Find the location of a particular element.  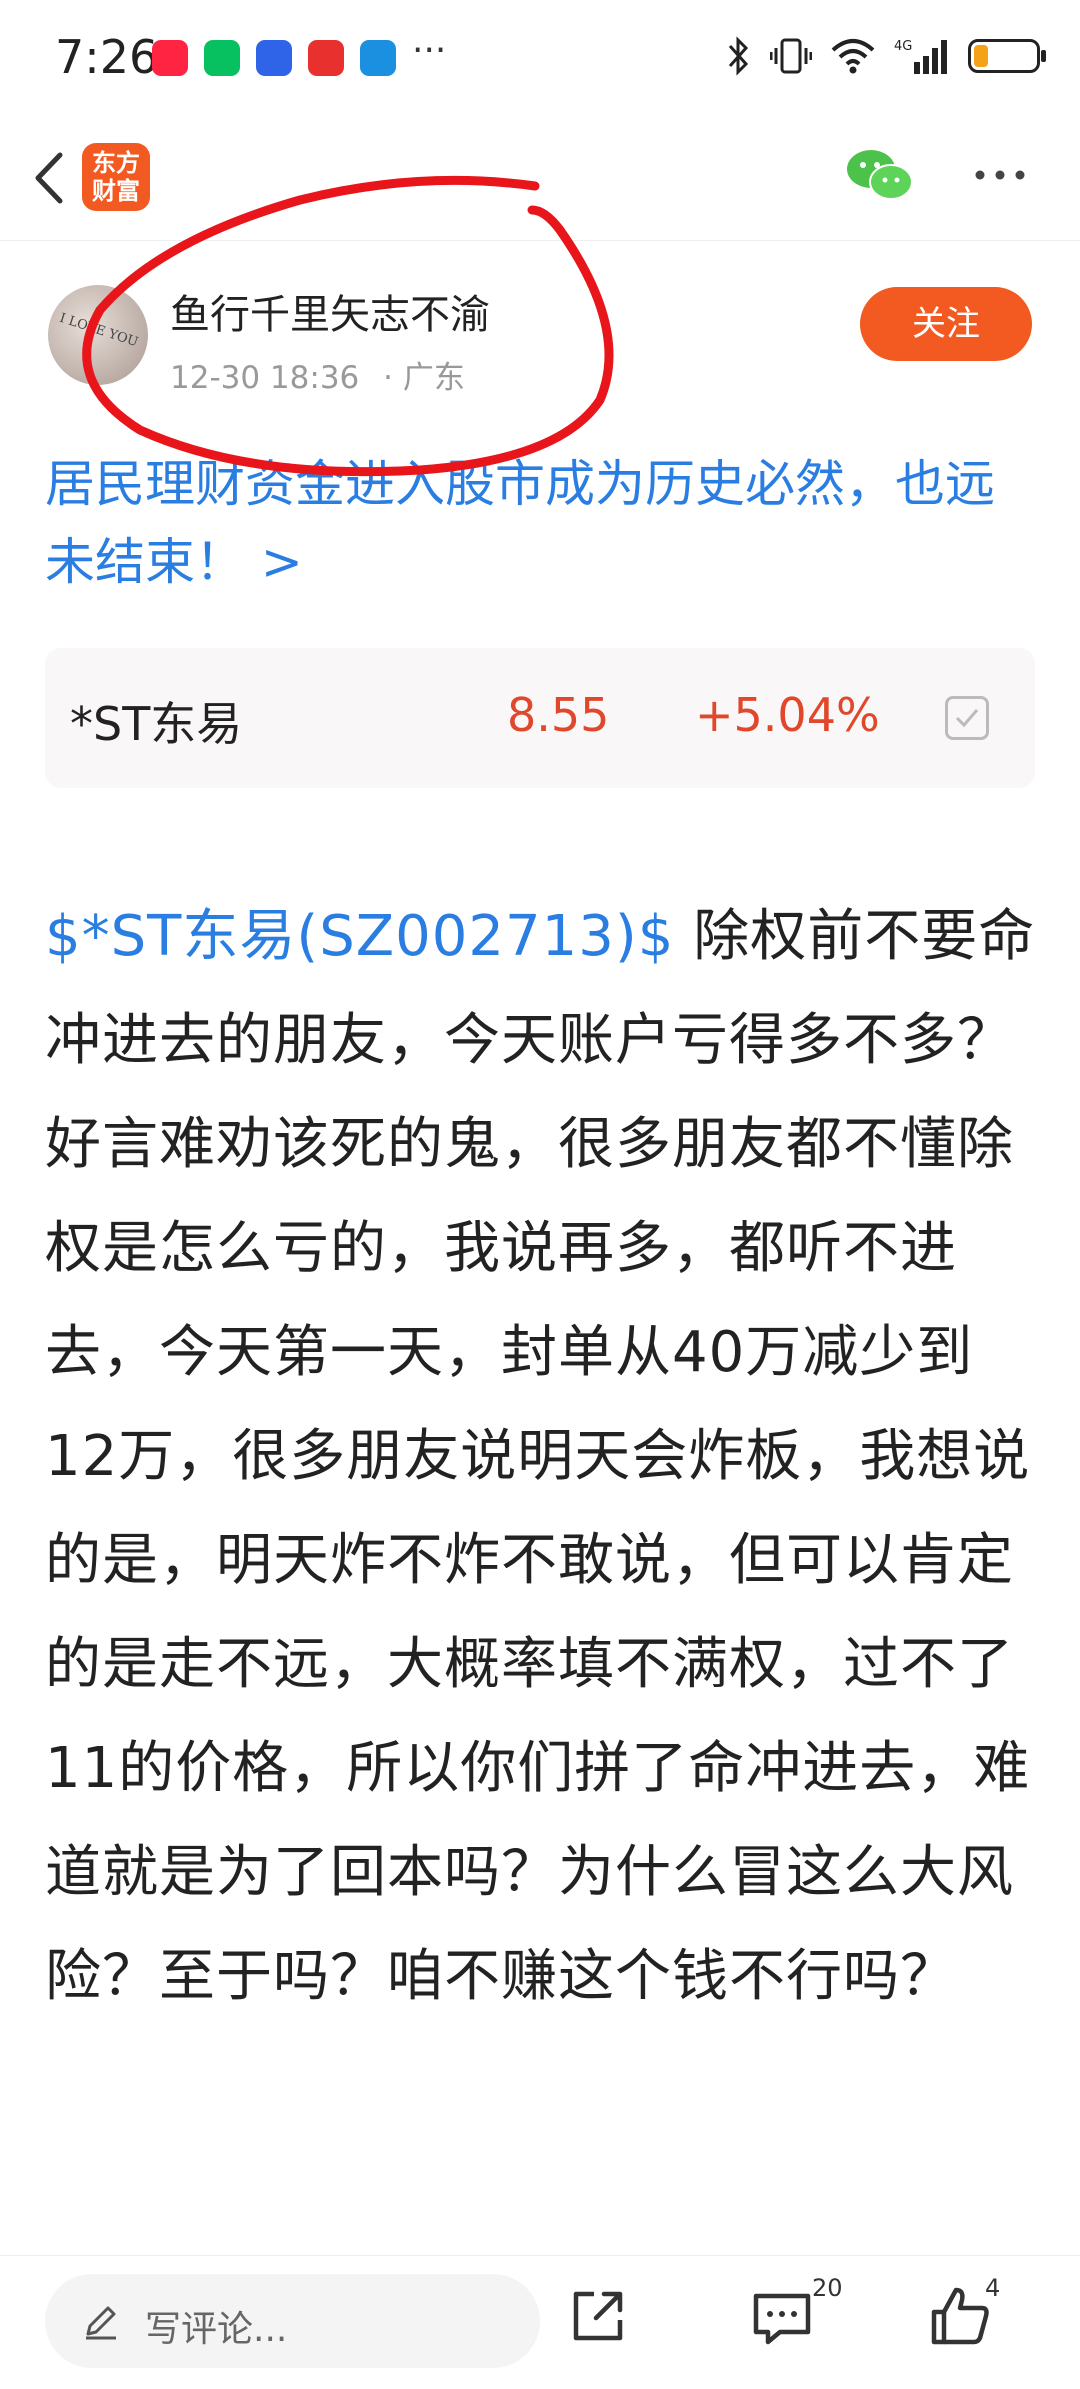

stock-price: 8.55 is located at coordinates (558, 715).